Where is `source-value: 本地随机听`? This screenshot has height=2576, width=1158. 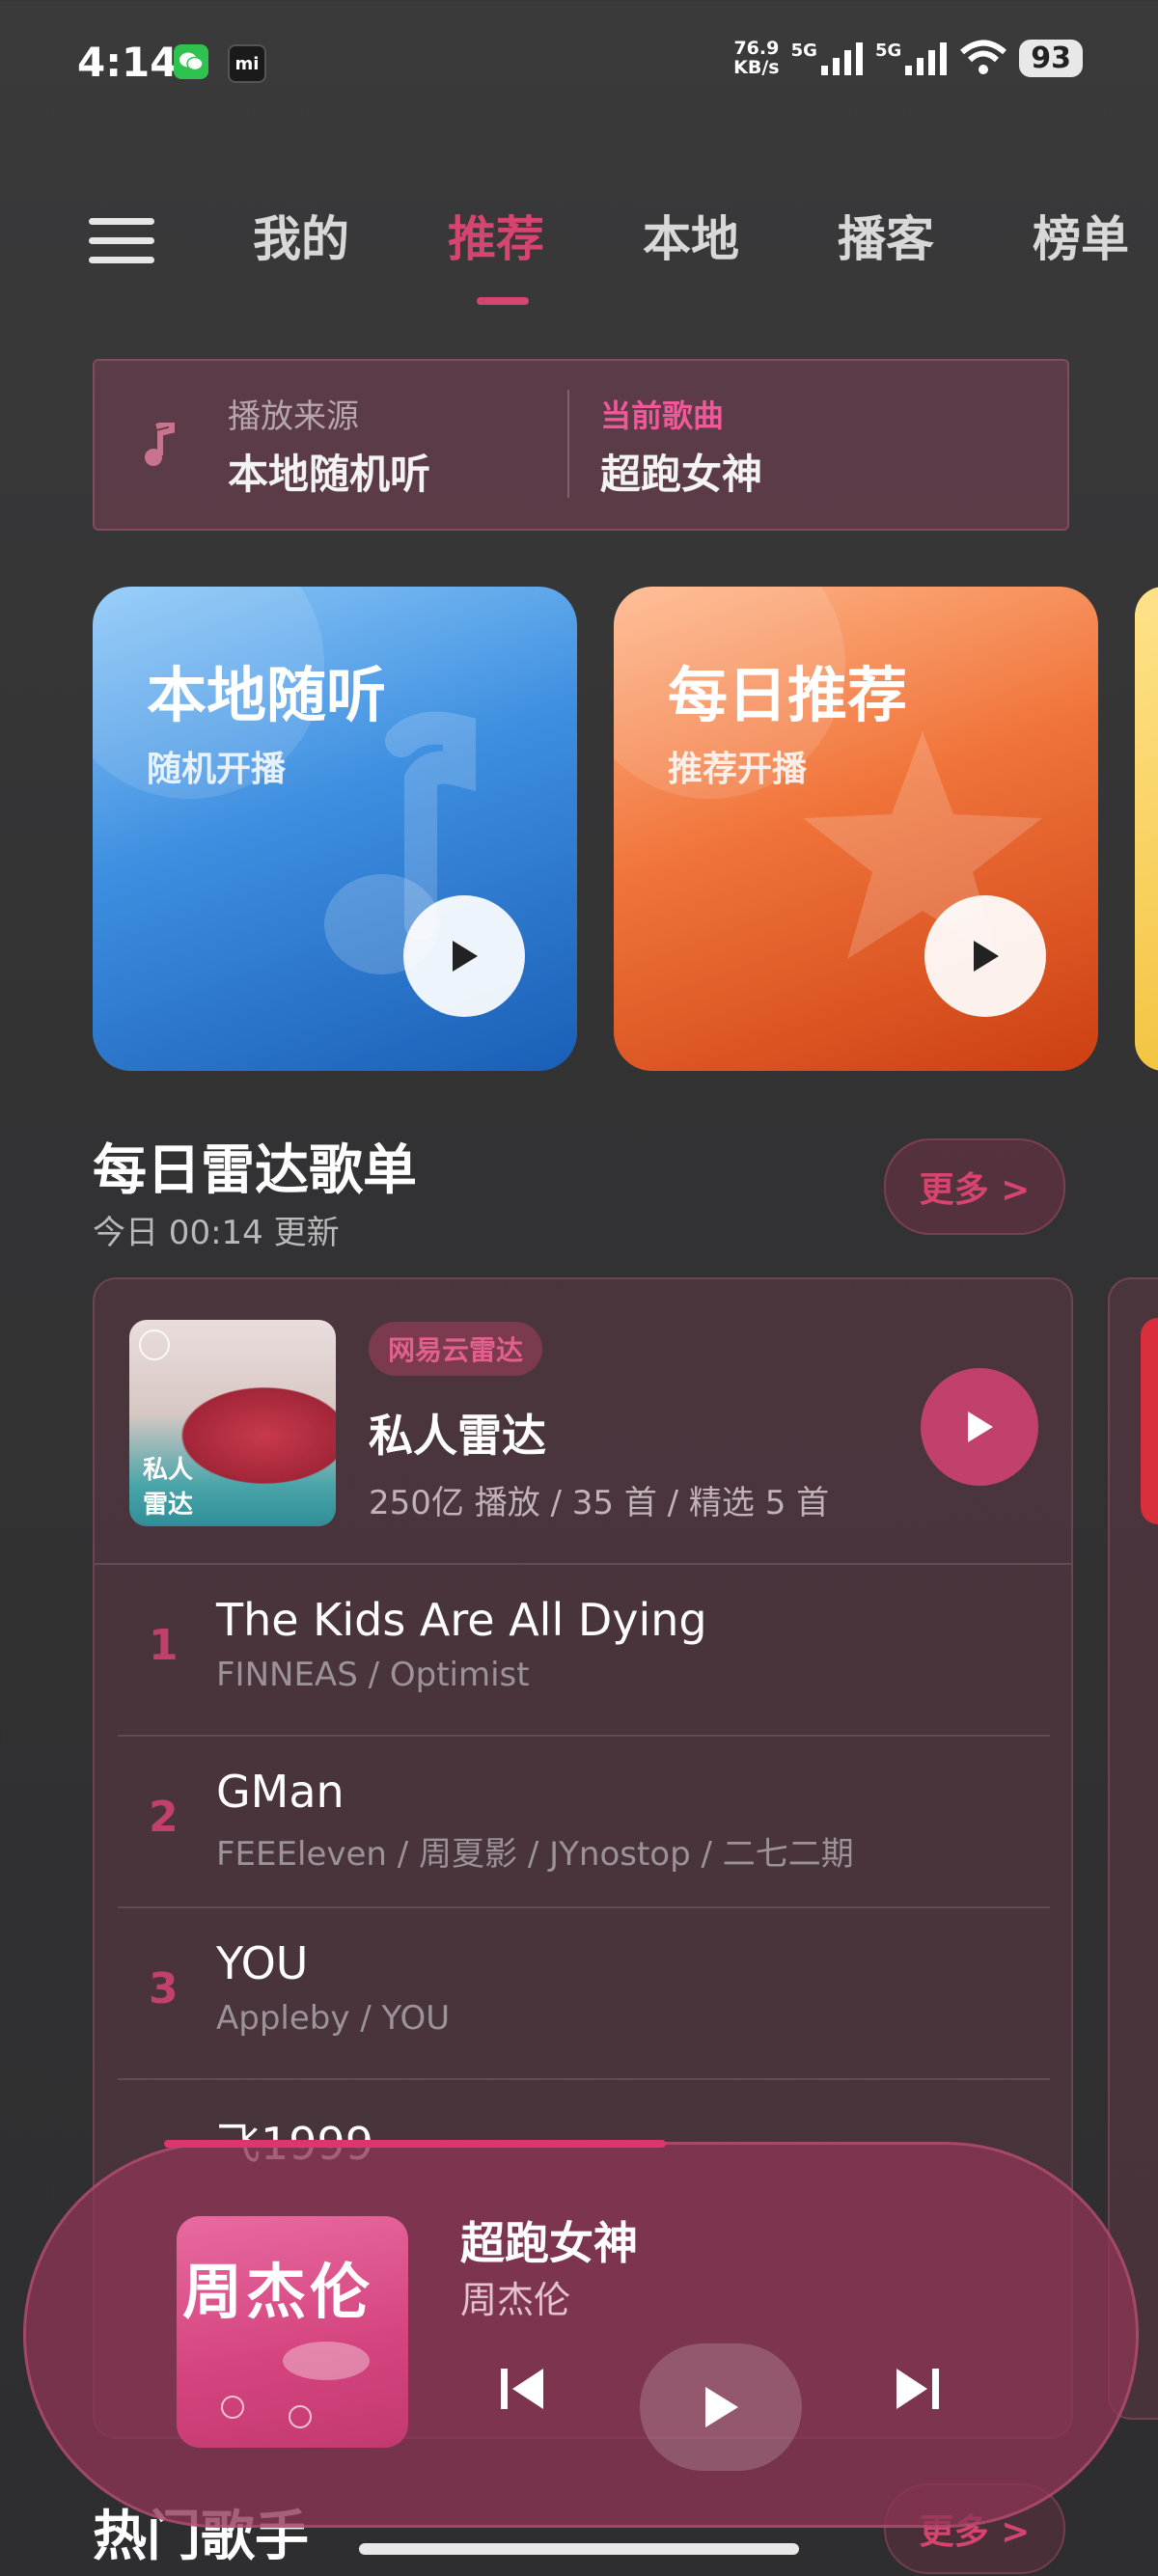 source-value: 本地随机听 is located at coordinates (329, 474).